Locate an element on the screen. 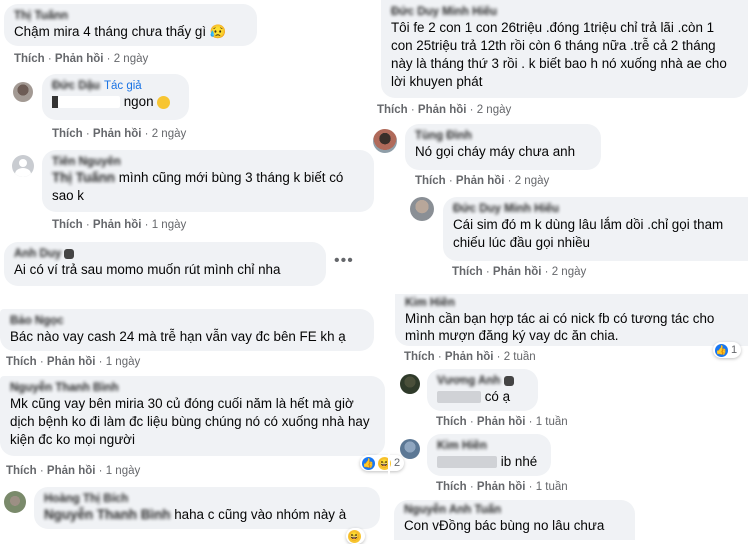  comment-text: có ạ is located at coordinates (497, 396).